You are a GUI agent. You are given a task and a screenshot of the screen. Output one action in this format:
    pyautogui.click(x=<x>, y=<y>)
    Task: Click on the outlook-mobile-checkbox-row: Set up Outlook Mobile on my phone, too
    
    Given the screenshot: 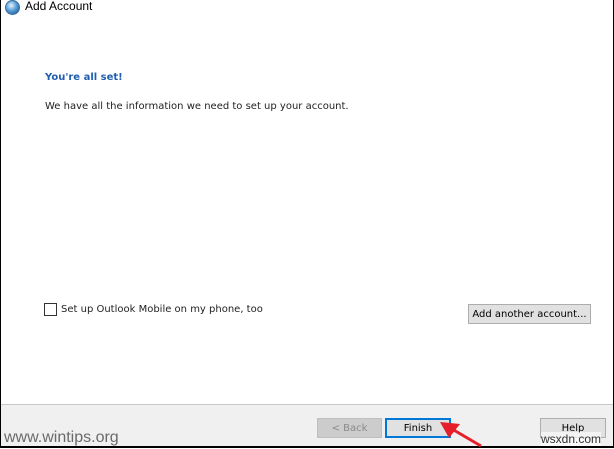 What is the action you would take?
    pyautogui.click(x=153, y=309)
    